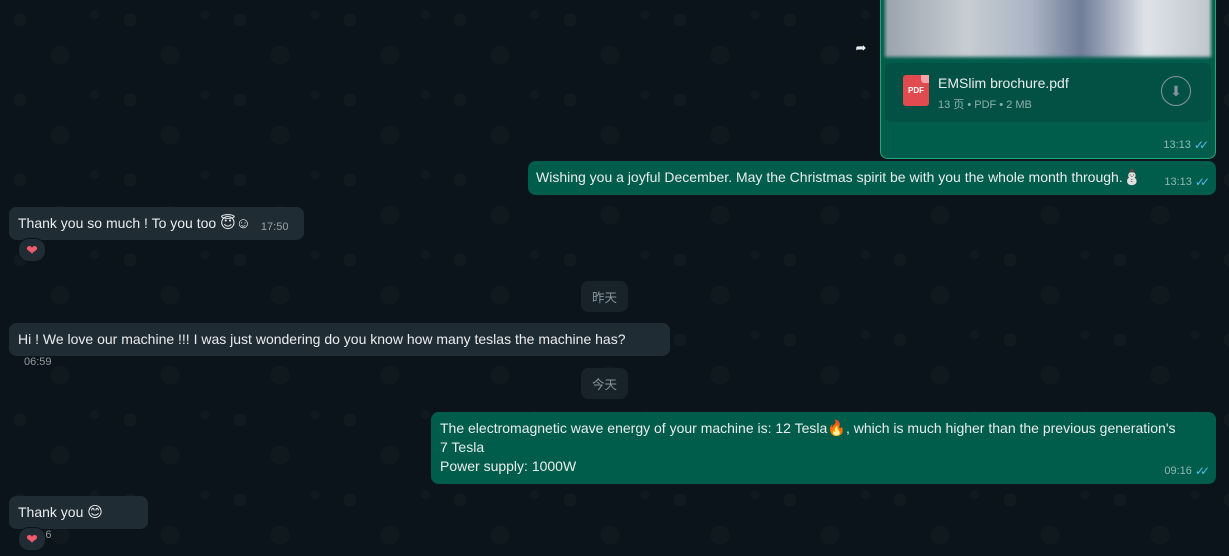 The width and height of the screenshot is (1229, 556). I want to click on incoming-message: Thank you 😊 09:16, so click(78, 518).